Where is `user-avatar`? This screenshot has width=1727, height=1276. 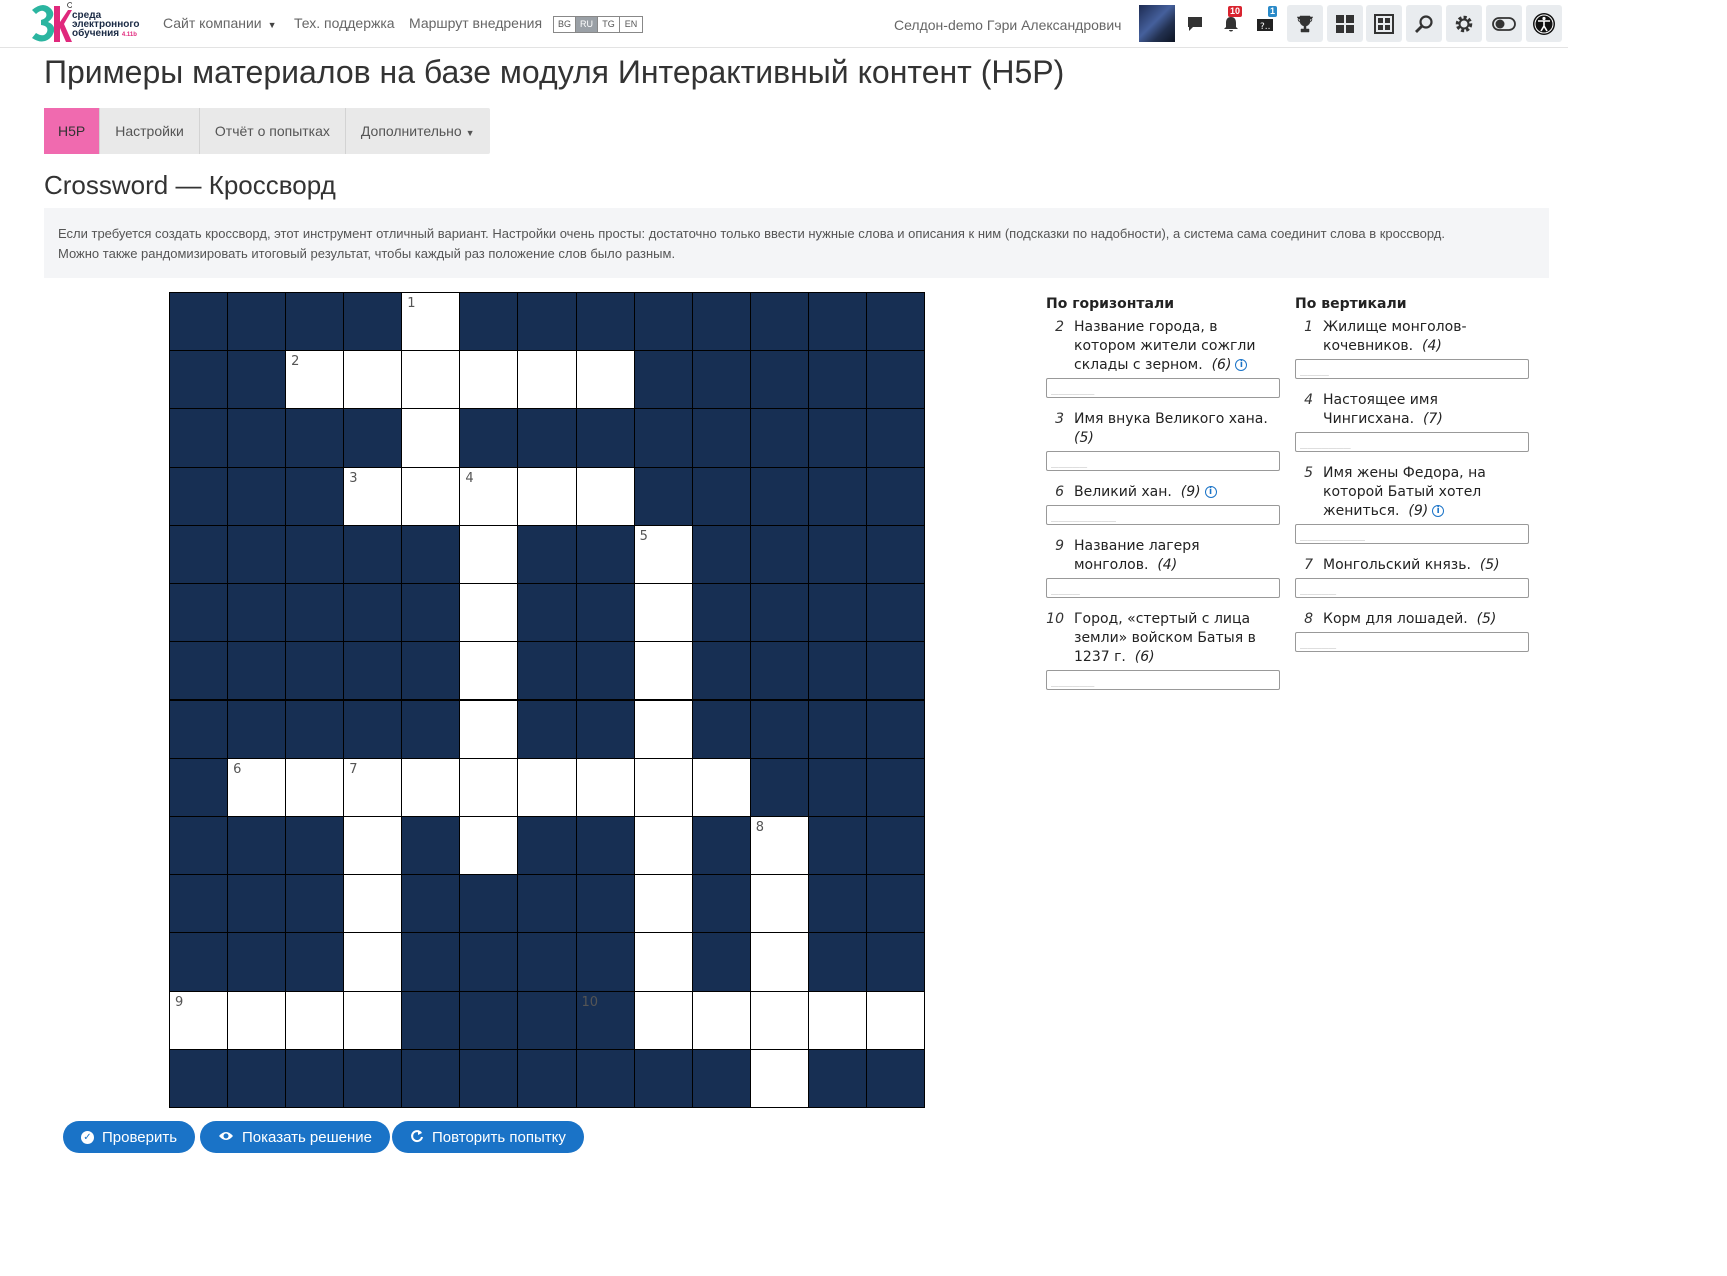 user-avatar is located at coordinates (1157, 23).